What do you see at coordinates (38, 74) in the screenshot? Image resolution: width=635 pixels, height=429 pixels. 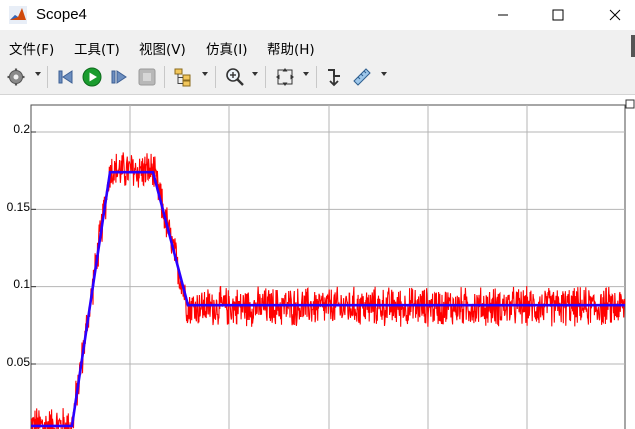 I see `settings-dropdown-arrow` at bounding box center [38, 74].